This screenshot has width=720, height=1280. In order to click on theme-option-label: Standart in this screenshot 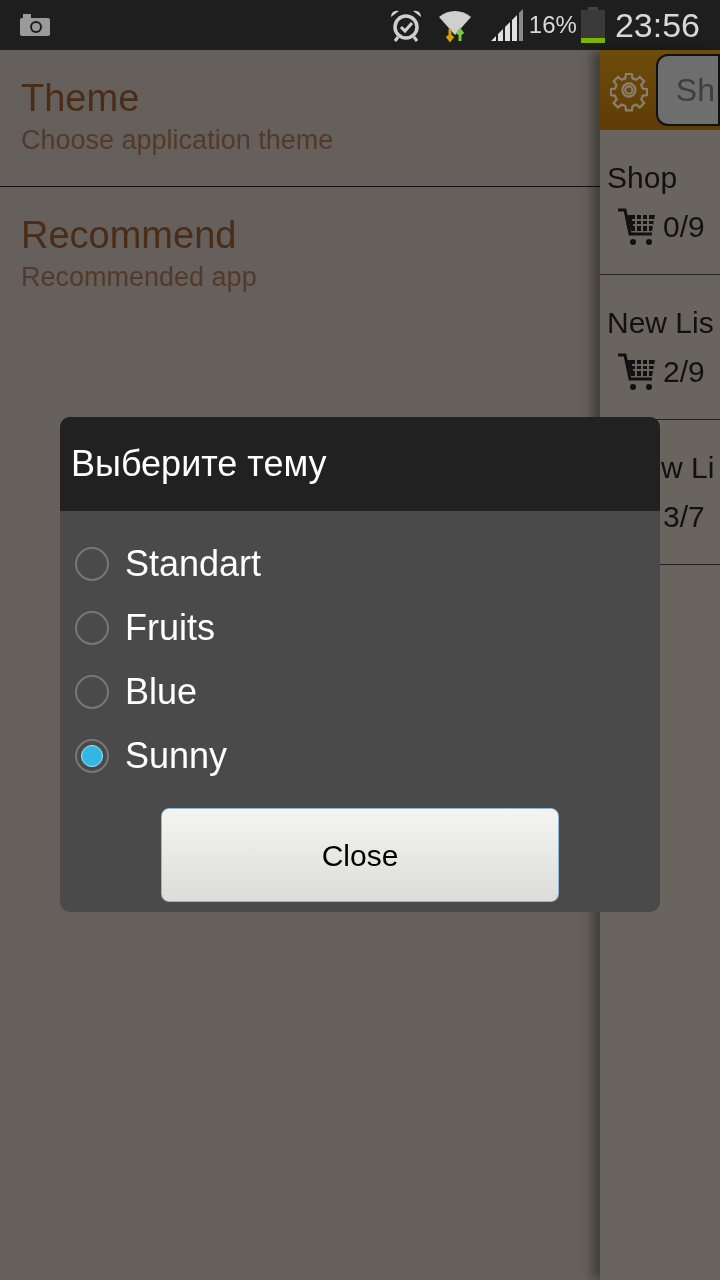, I will do `click(193, 564)`.